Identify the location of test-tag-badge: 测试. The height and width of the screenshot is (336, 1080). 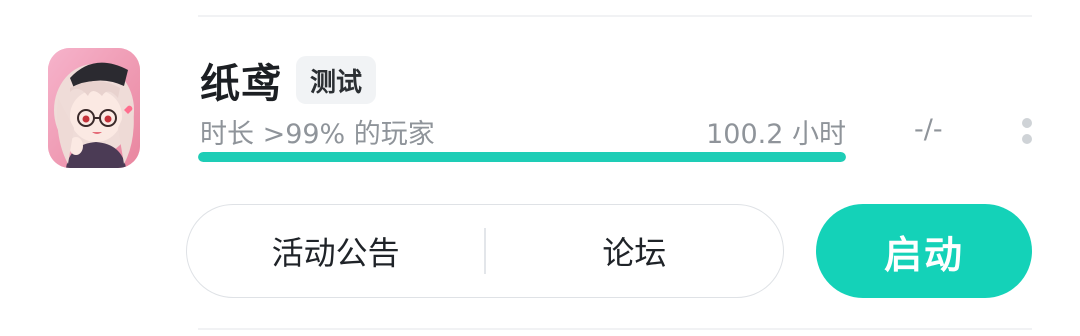
(336, 80).